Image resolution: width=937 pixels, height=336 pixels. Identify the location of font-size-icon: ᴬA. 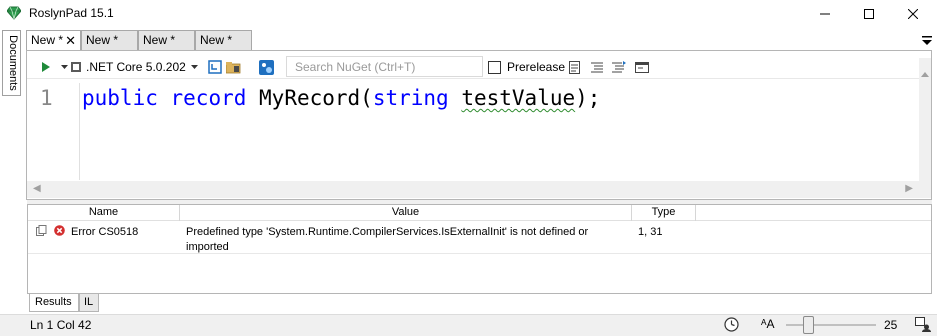
(768, 324).